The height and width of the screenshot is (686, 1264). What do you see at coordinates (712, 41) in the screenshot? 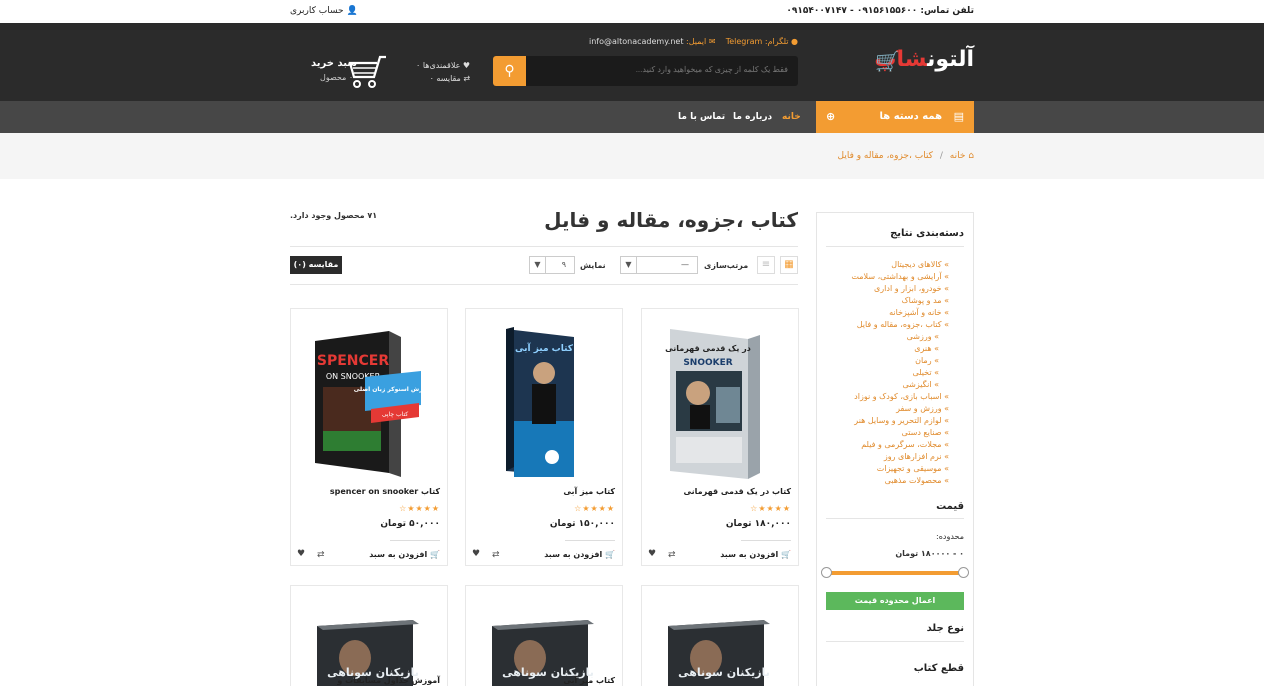
I see `mail-icon: ✉` at bounding box center [712, 41].